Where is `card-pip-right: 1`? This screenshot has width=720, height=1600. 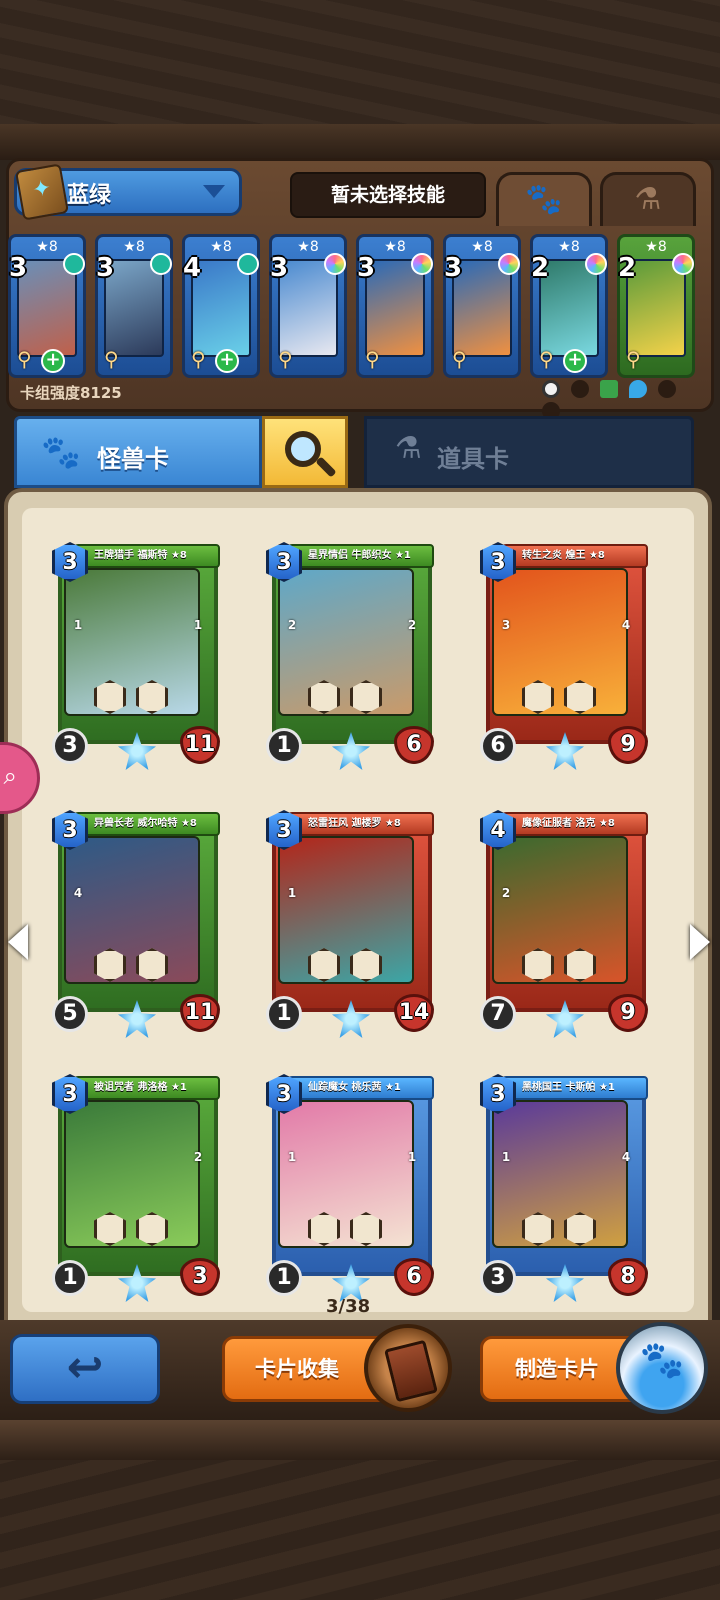
card-pip-right: 1 is located at coordinates (198, 625).